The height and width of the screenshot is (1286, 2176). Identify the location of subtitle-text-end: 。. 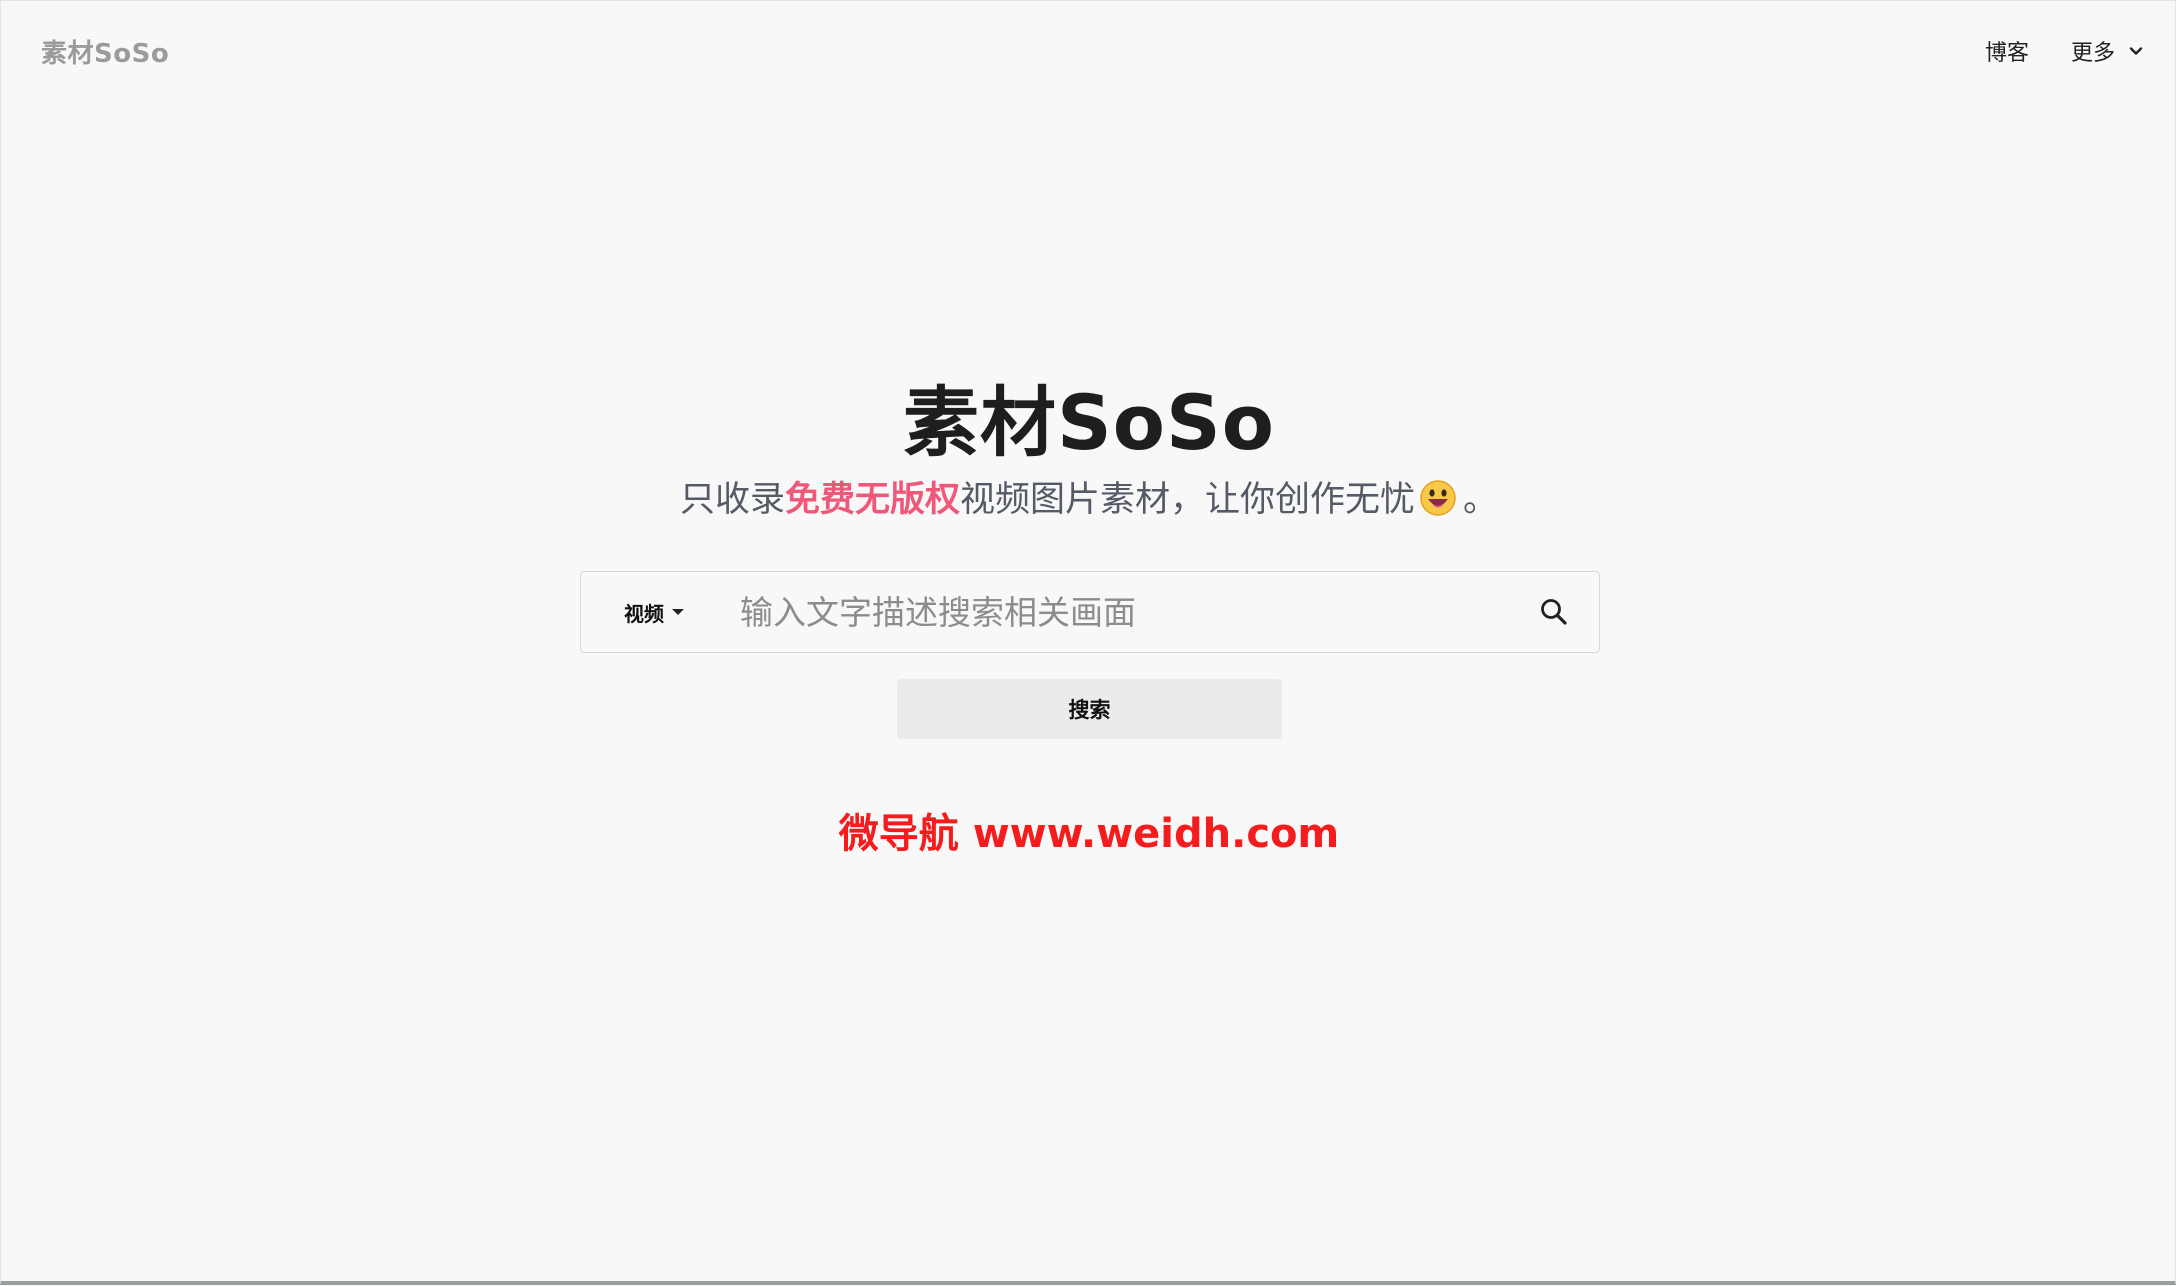
(1481, 500).